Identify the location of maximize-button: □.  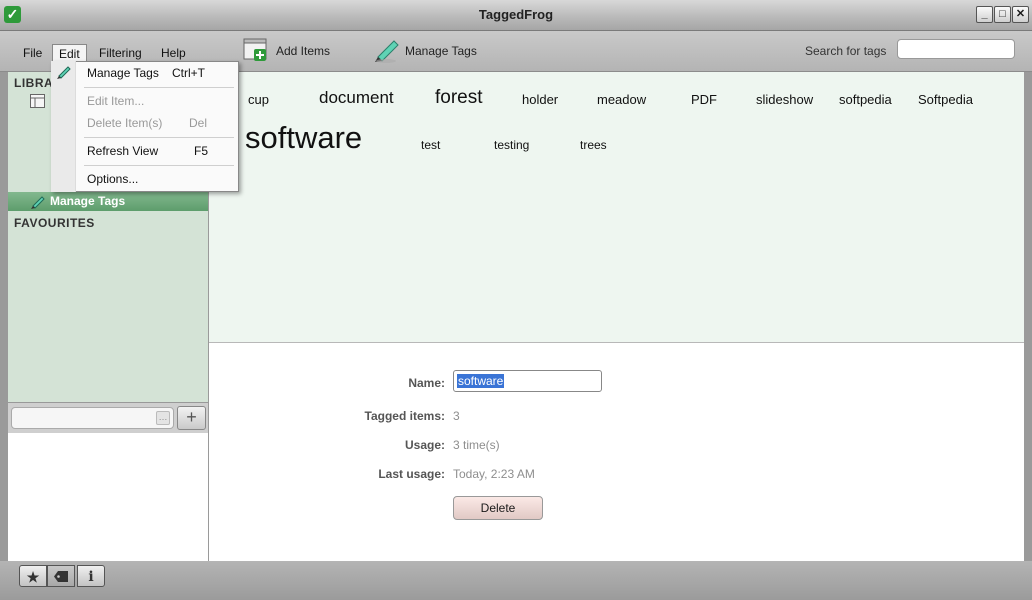
(1002, 14).